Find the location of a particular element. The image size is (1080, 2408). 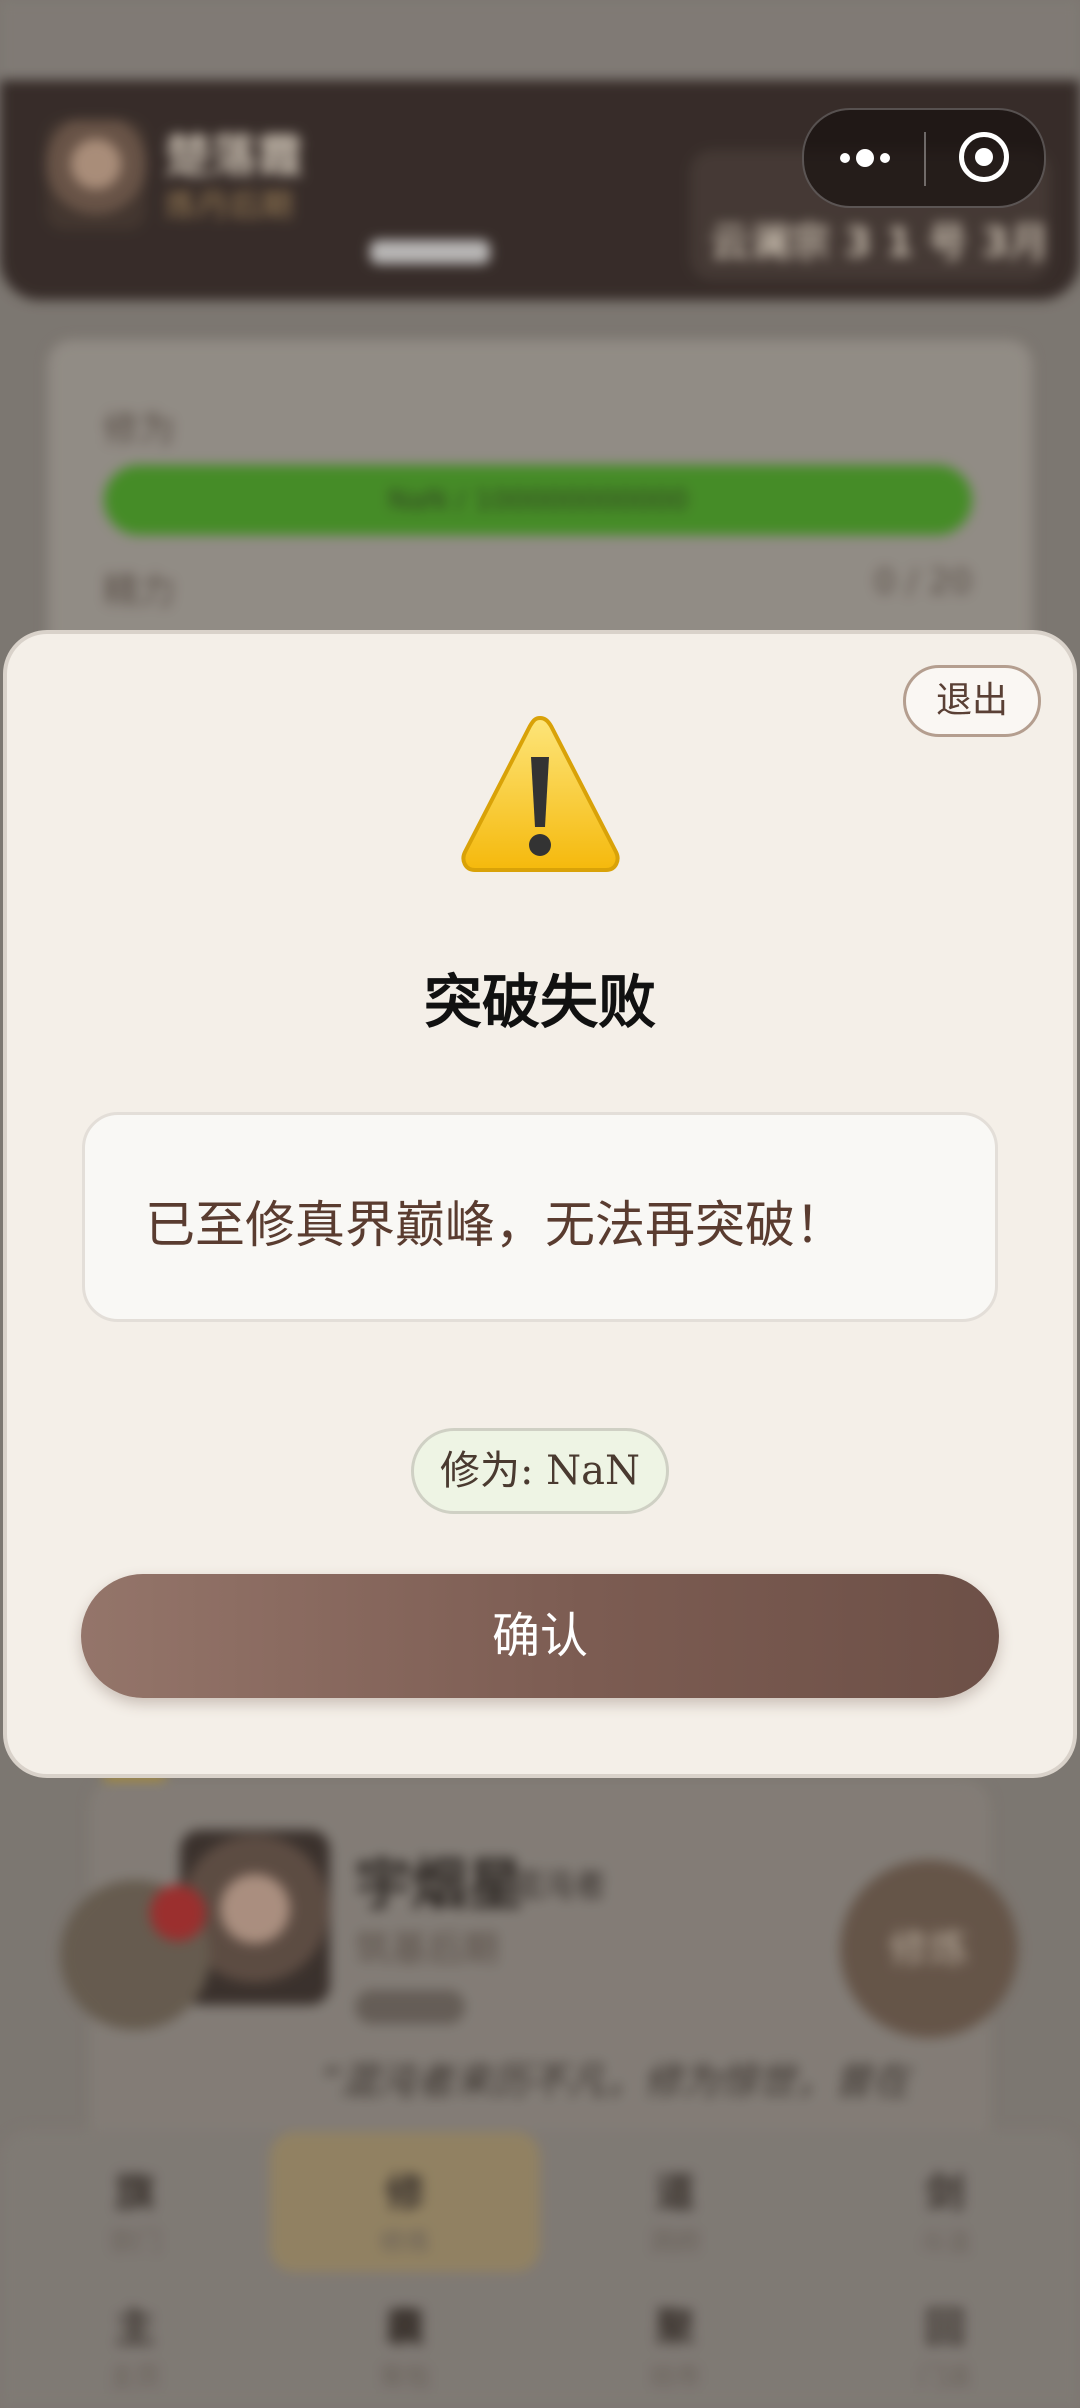

capsule-divider is located at coordinates (925, 159).